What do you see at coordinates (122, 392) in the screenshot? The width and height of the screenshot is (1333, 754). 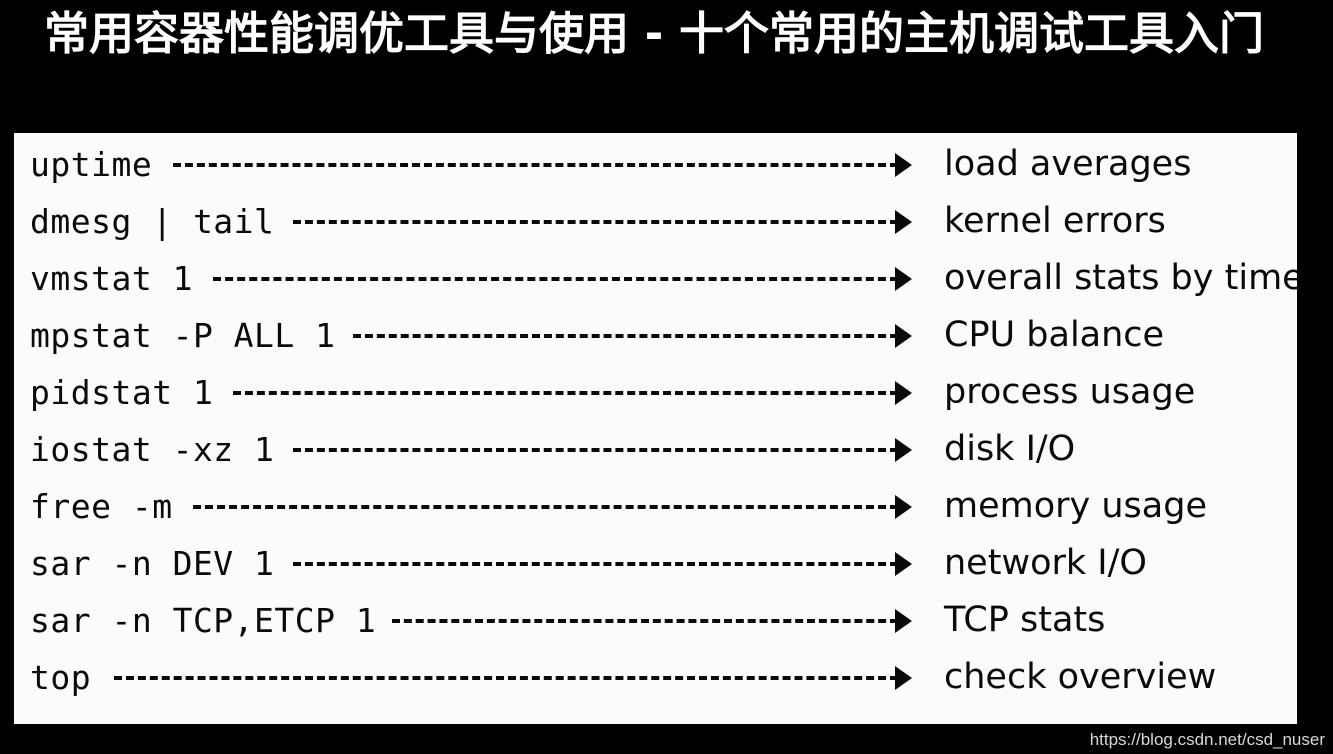 I see `command-text: pidstat 1` at bounding box center [122, 392].